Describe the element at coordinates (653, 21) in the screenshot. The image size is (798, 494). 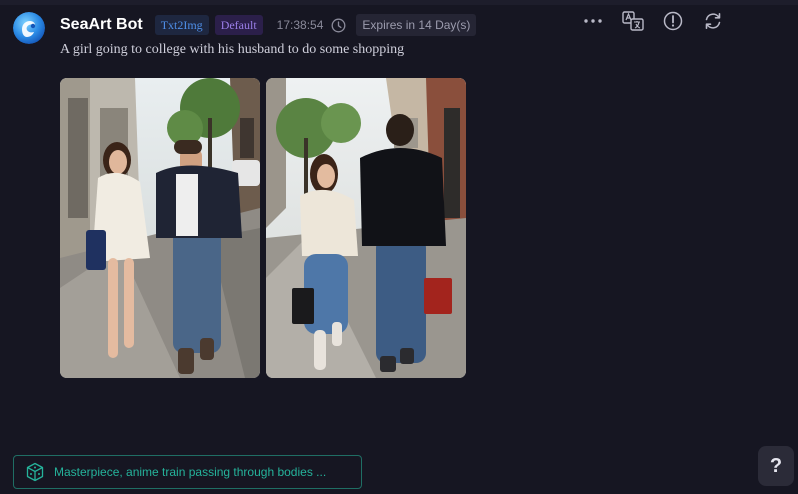
I see `message-toolbar` at that location.